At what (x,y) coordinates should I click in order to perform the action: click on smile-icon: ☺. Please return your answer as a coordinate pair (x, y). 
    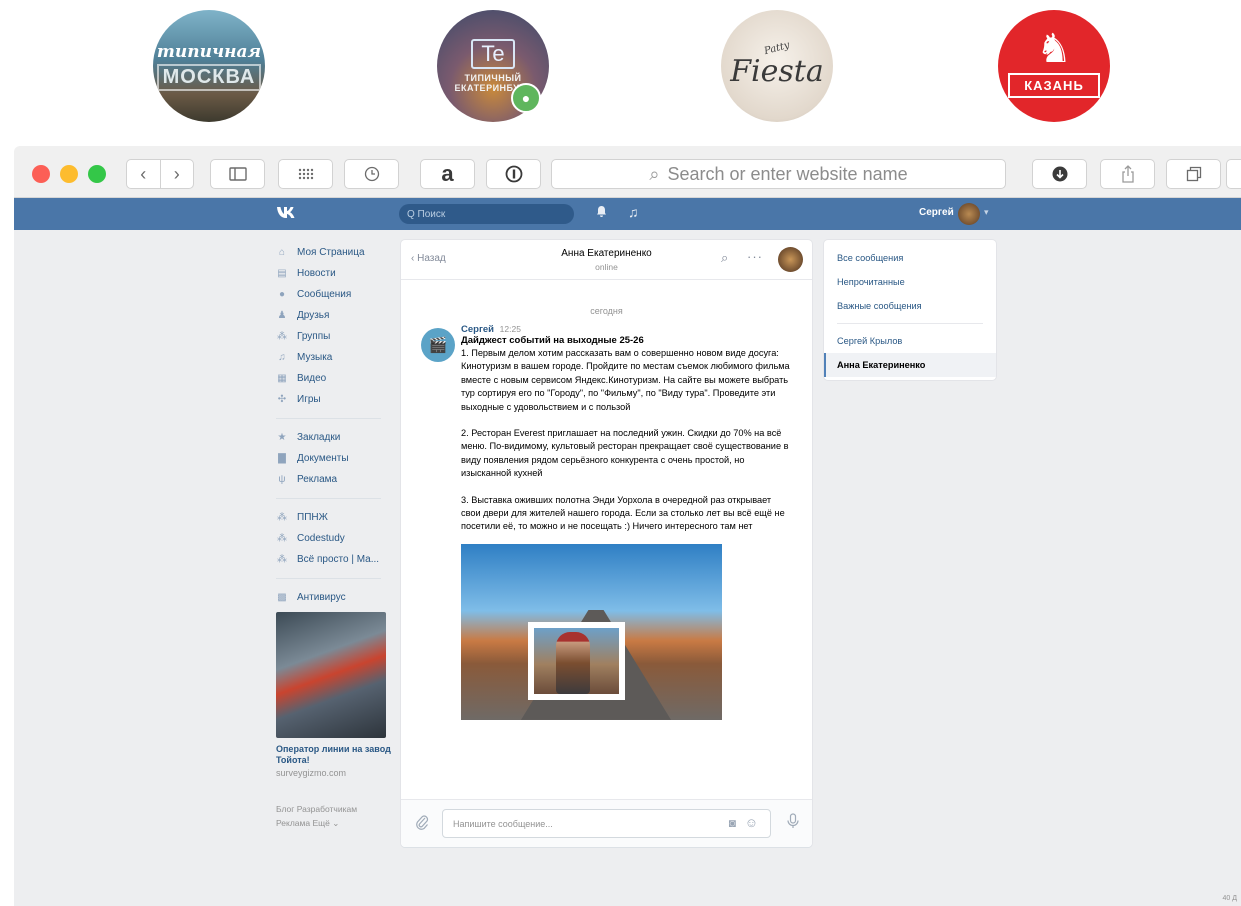
    Looking at the image, I should click on (751, 822).